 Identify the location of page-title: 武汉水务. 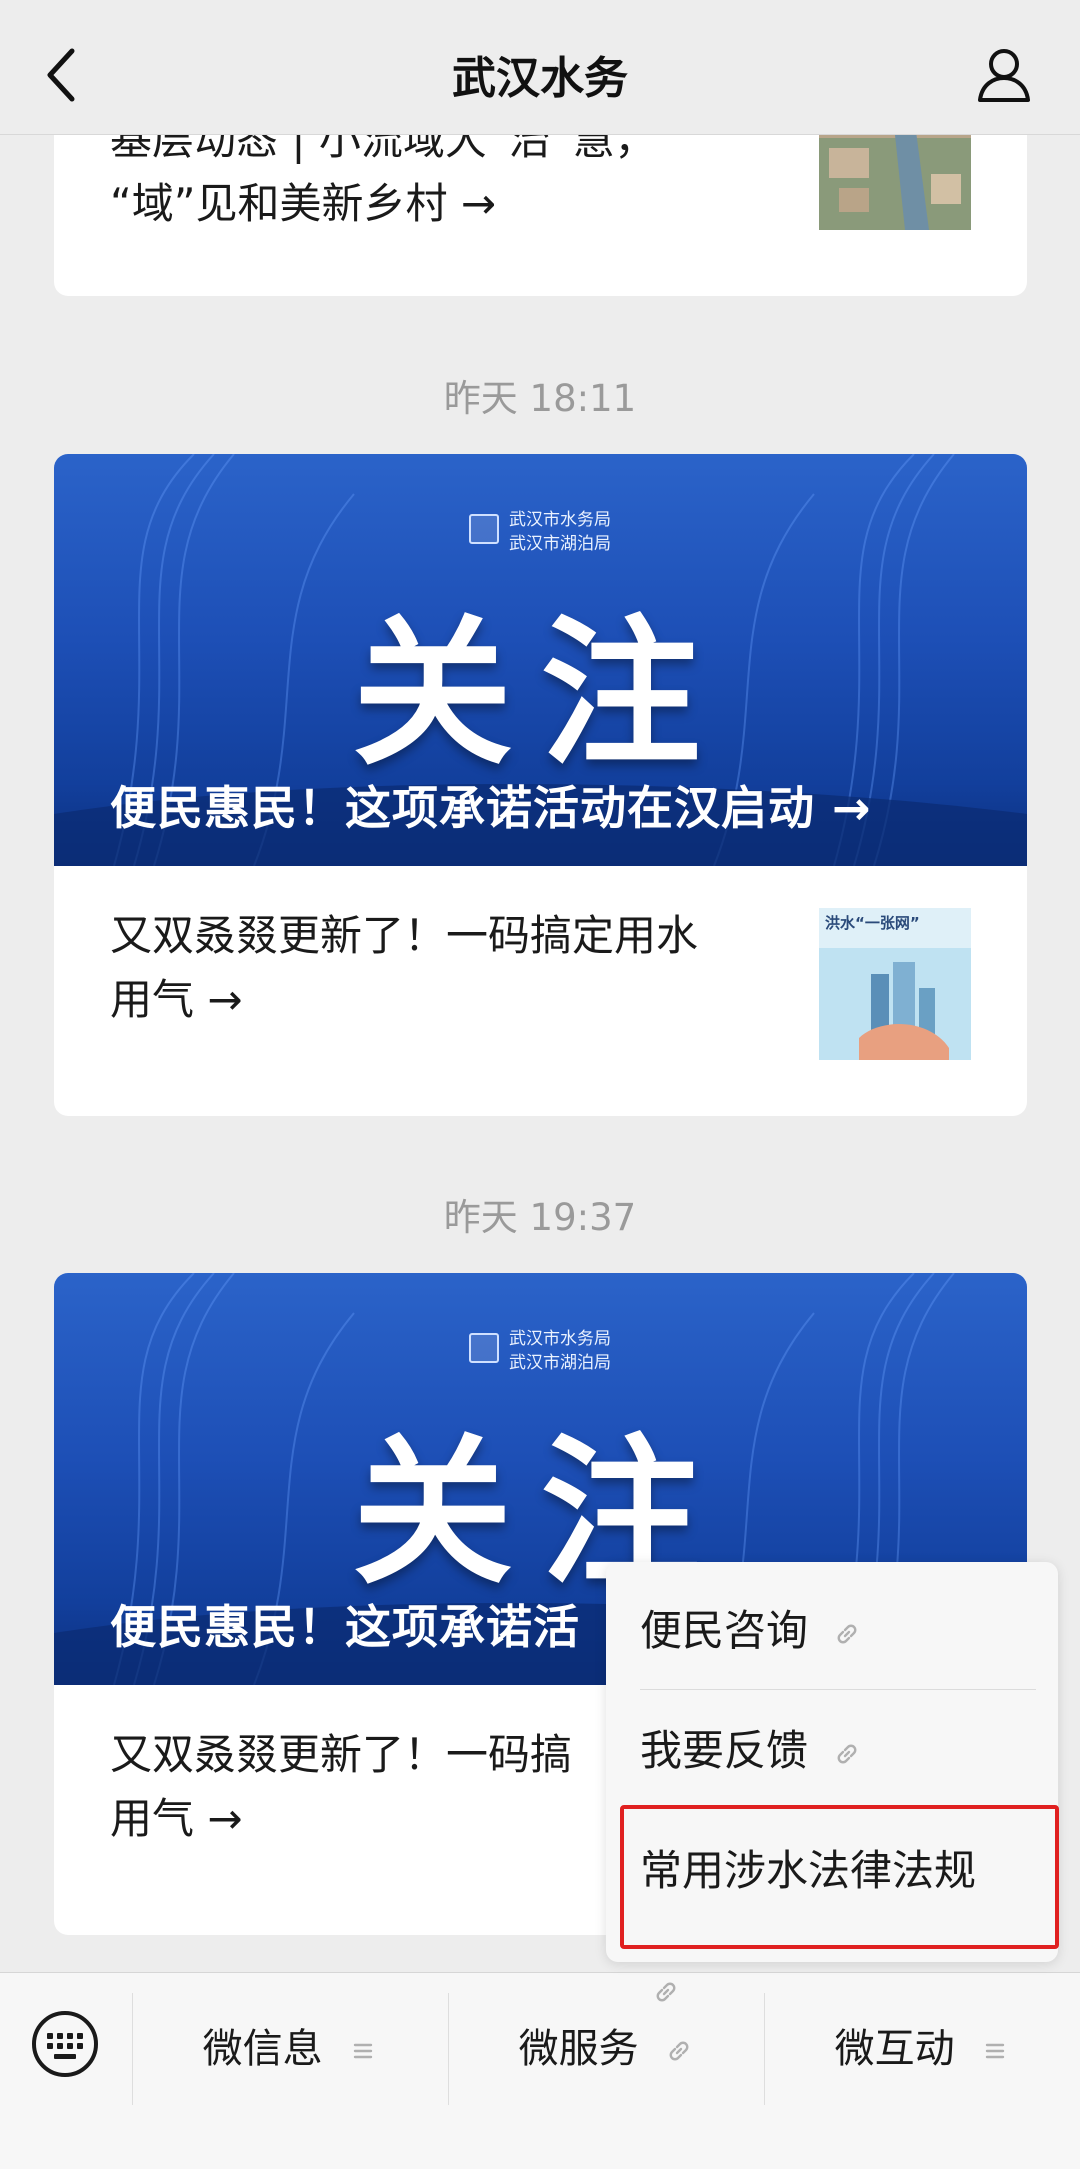
(540, 78).